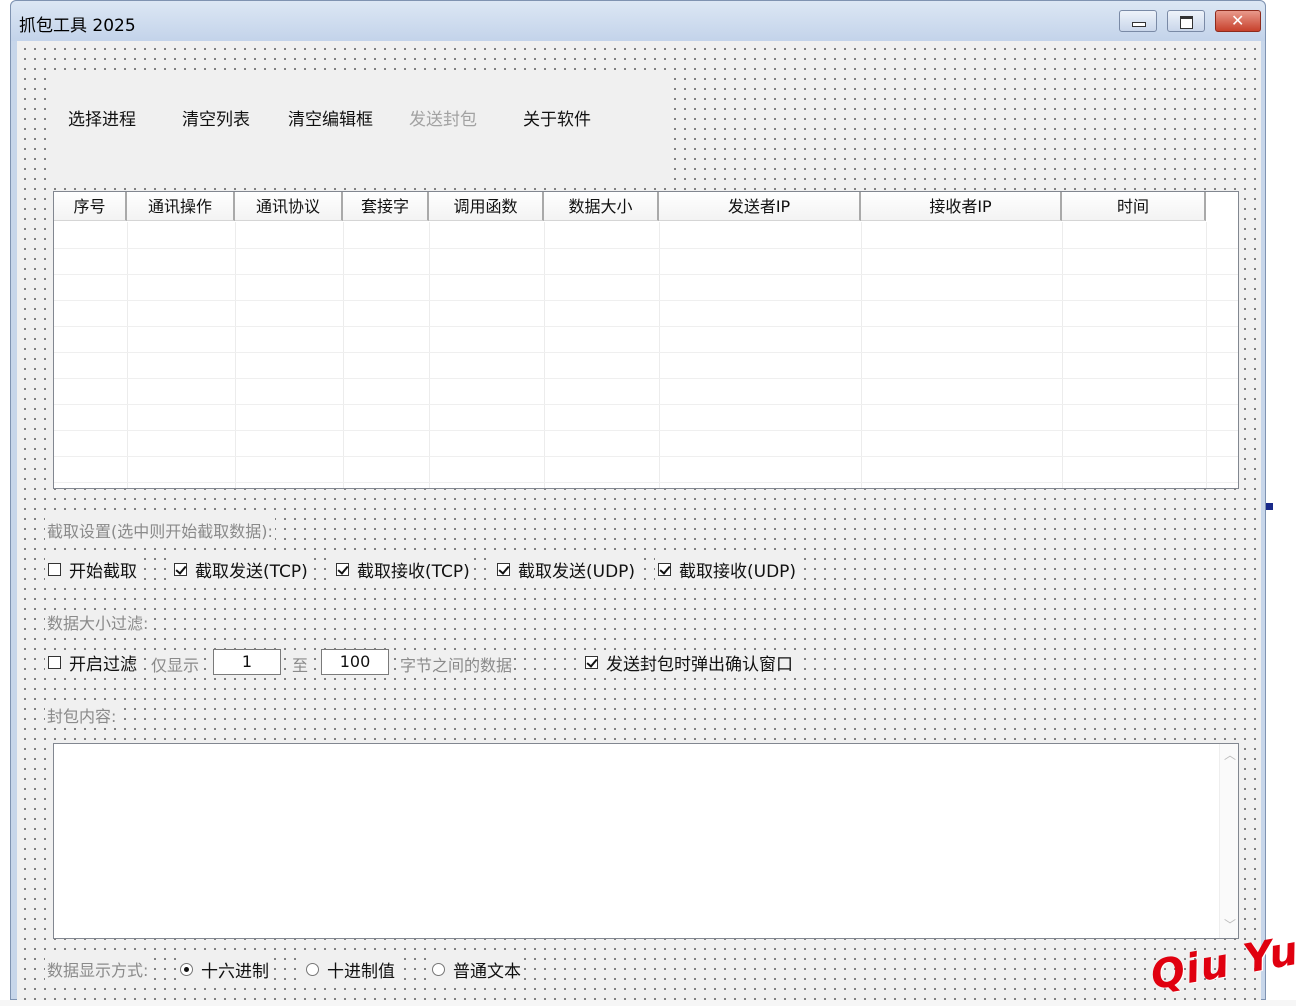  Describe the element at coordinates (1269, 506) in the screenshot. I see `resize-handle` at that location.